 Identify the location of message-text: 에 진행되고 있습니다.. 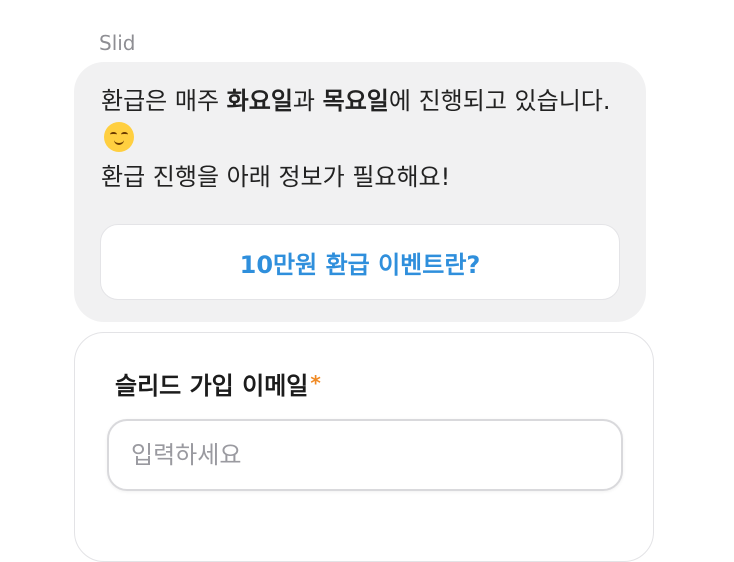
(499, 101).